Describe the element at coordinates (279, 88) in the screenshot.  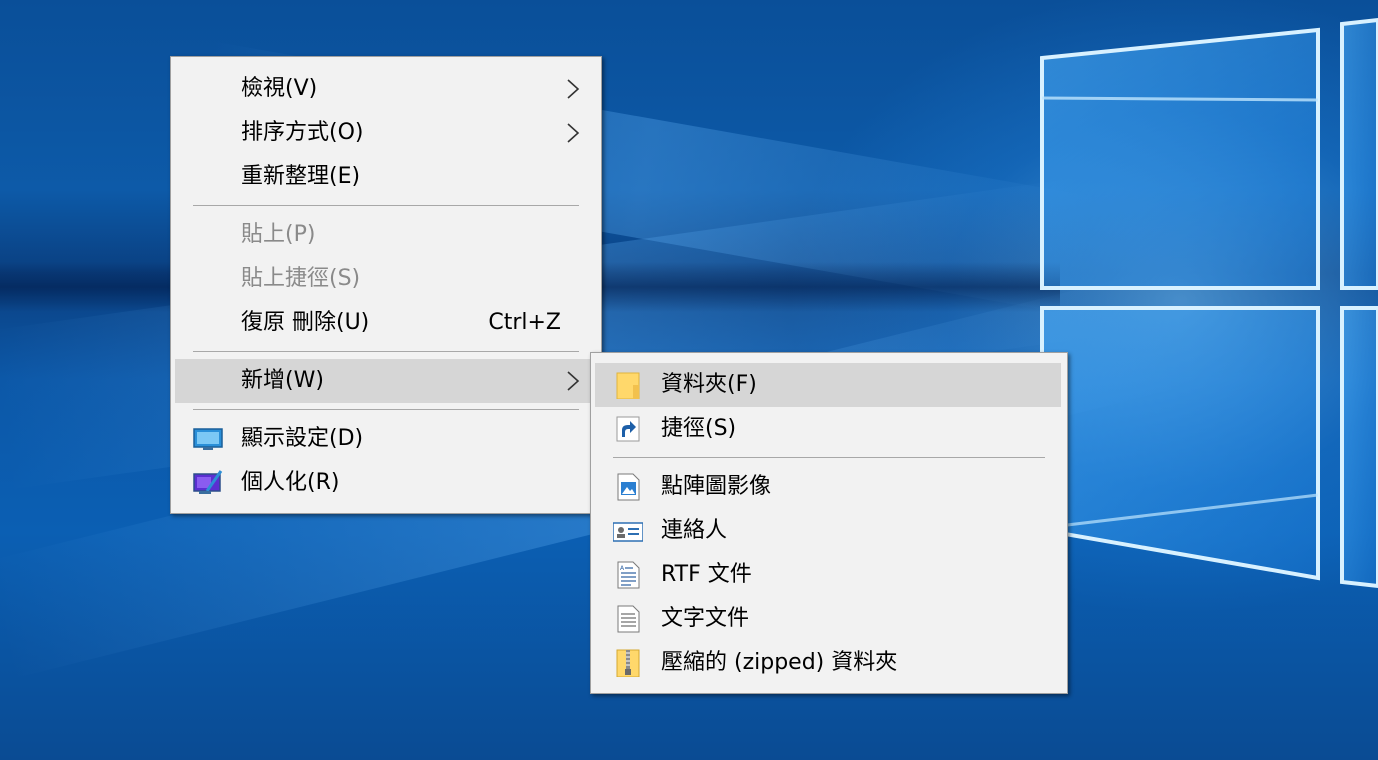
I see `menu-item-label: 檢視(V)` at that location.